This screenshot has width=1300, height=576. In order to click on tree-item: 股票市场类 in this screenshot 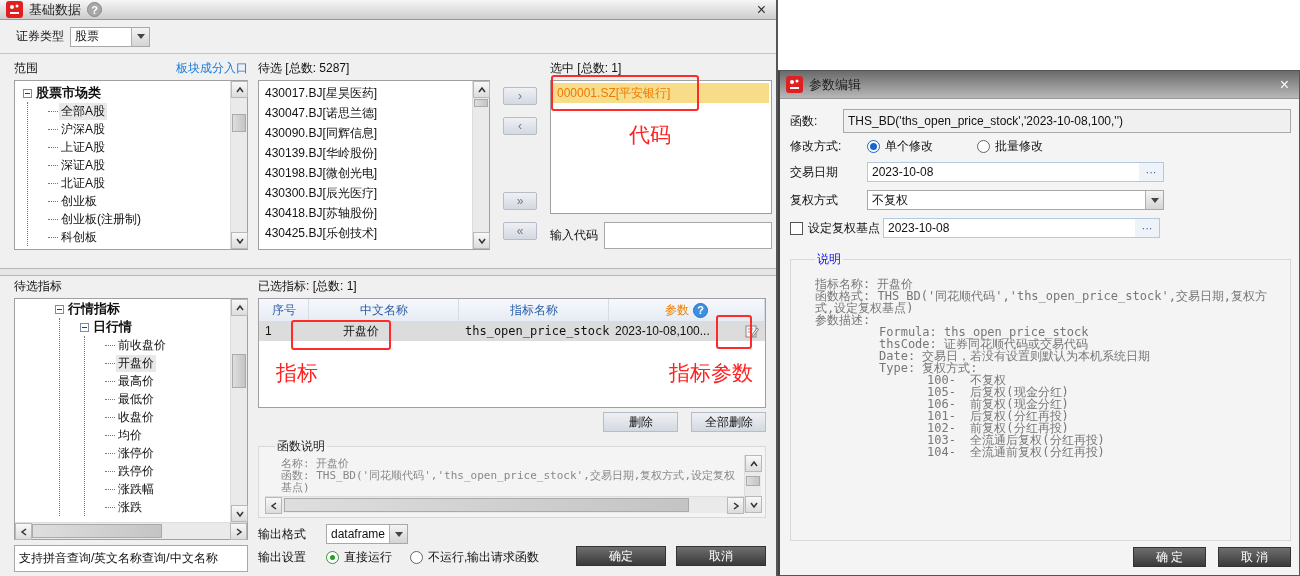, I will do `click(68, 93)`.